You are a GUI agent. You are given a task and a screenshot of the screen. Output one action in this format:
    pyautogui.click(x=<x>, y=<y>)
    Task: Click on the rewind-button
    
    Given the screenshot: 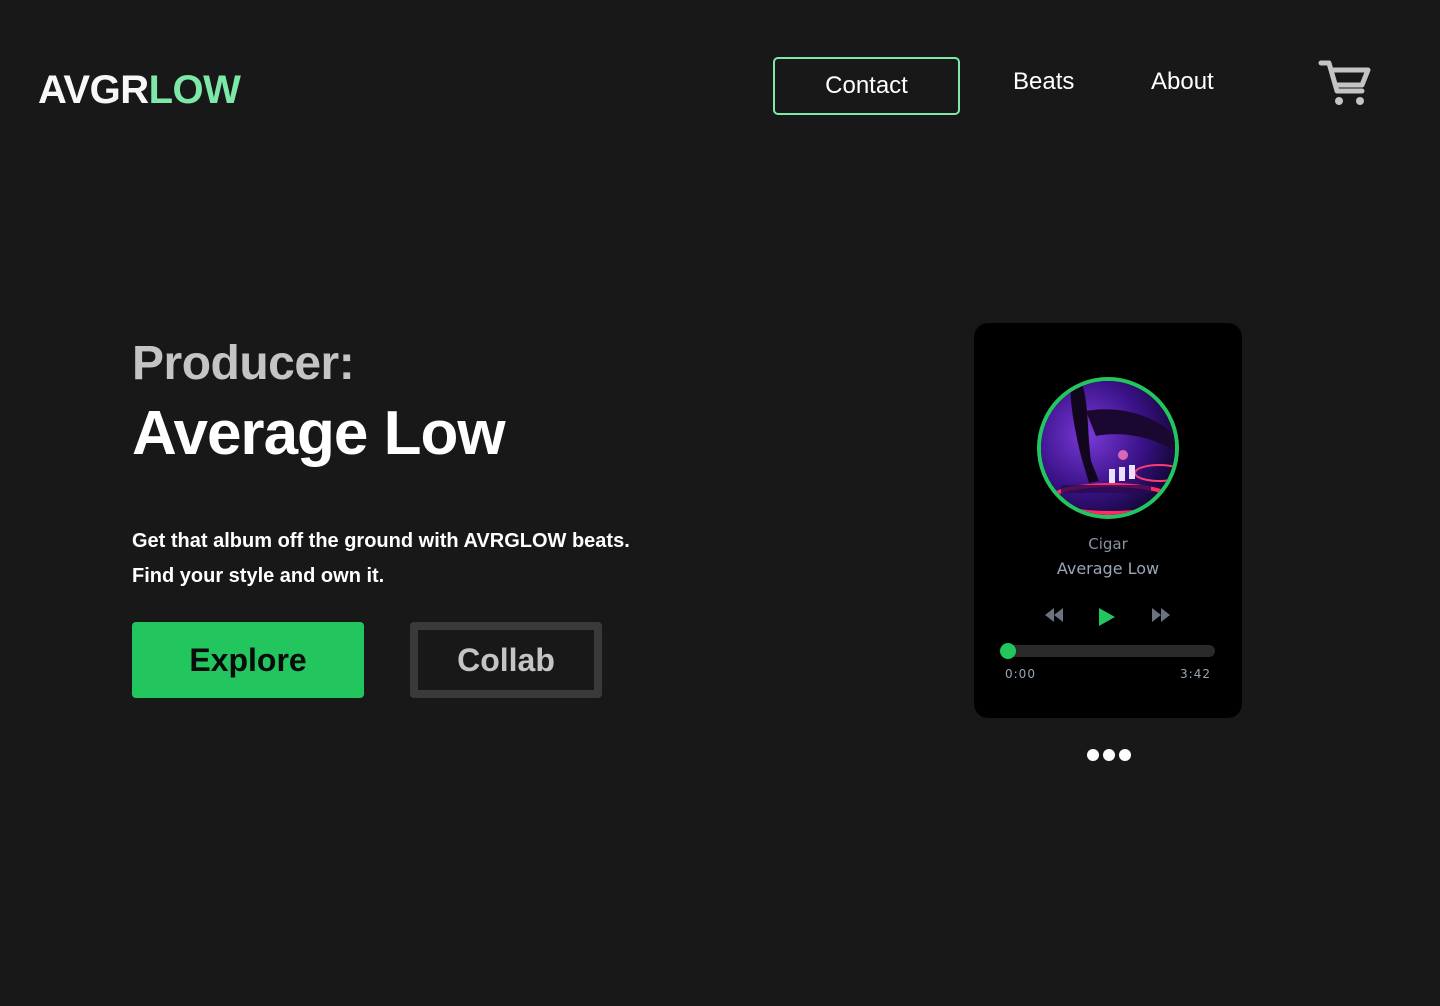 What is the action you would take?
    pyautogui.click(x=1054, y=617)
    